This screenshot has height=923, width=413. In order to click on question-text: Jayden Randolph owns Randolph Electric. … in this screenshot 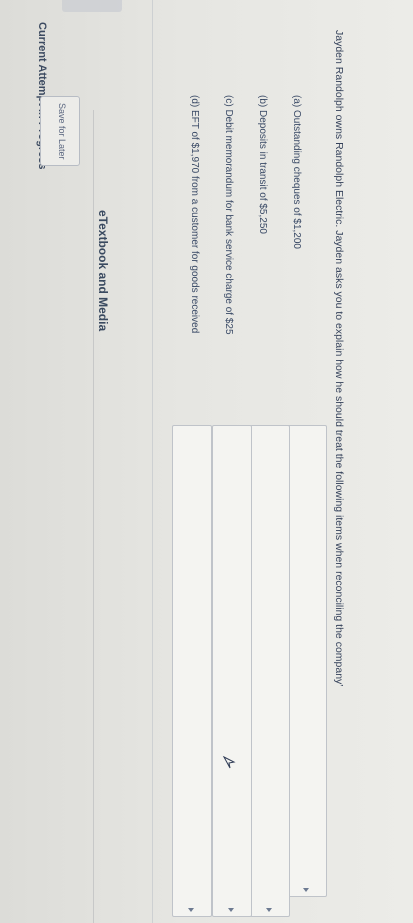, I will do `click(339, 358)`.